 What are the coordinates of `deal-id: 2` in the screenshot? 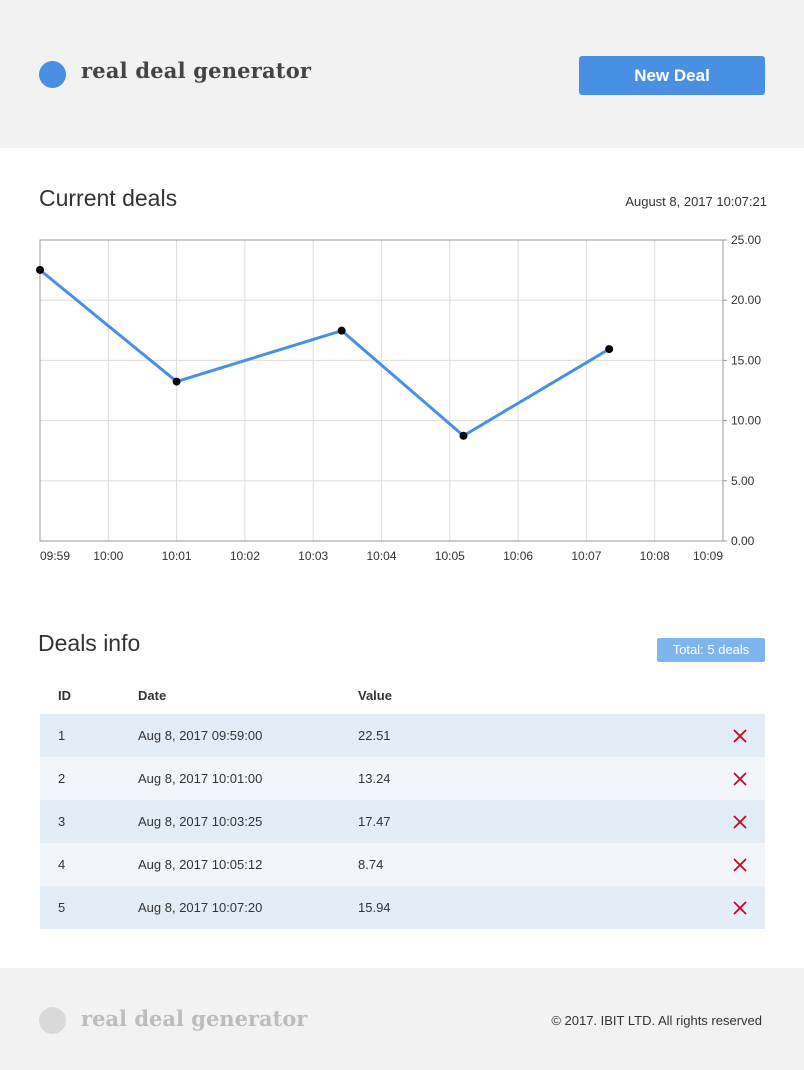 It's located at (62, 778).